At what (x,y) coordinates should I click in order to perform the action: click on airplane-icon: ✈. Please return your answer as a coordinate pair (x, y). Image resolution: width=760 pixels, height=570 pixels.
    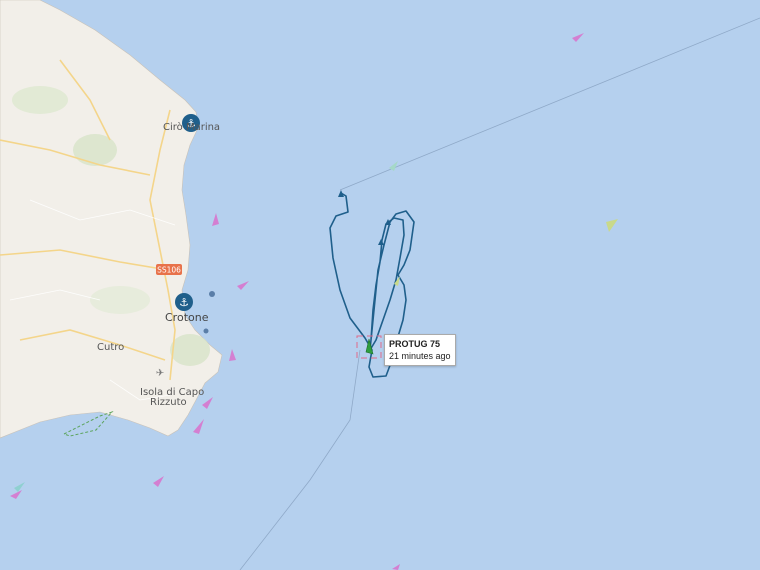
    Looking at the image, I should click on (160, 373).